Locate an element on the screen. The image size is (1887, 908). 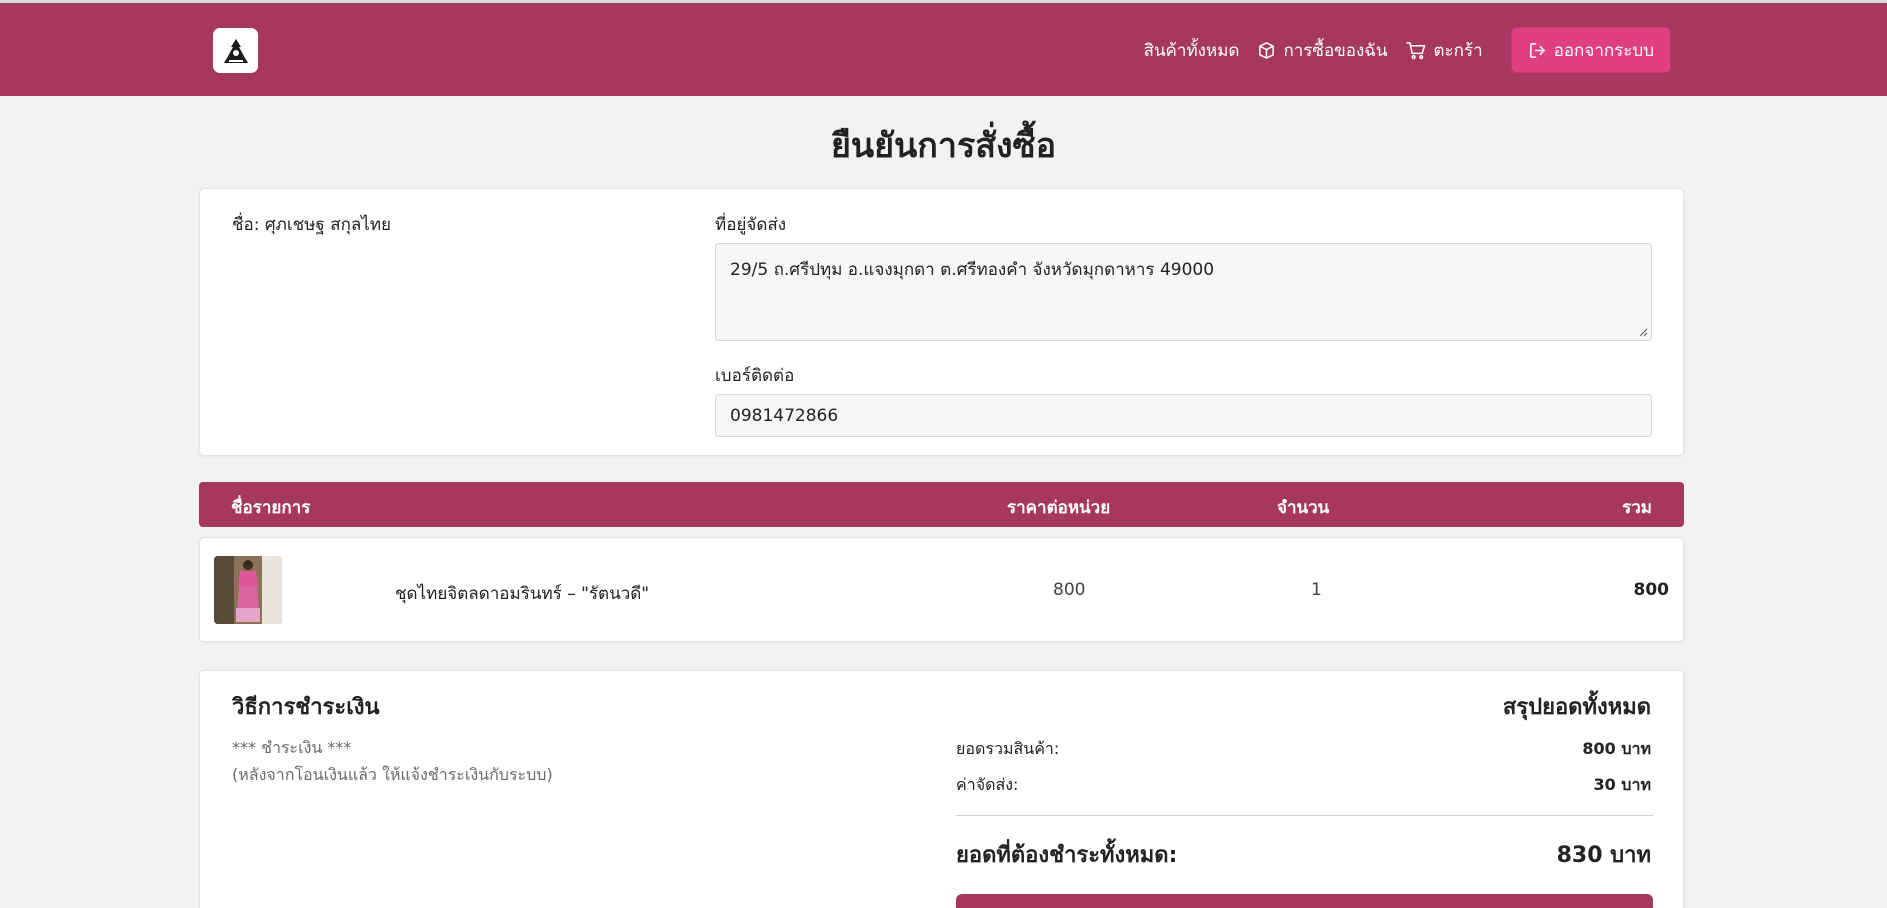
product-thumbnail is located at coordinates (248, 590).